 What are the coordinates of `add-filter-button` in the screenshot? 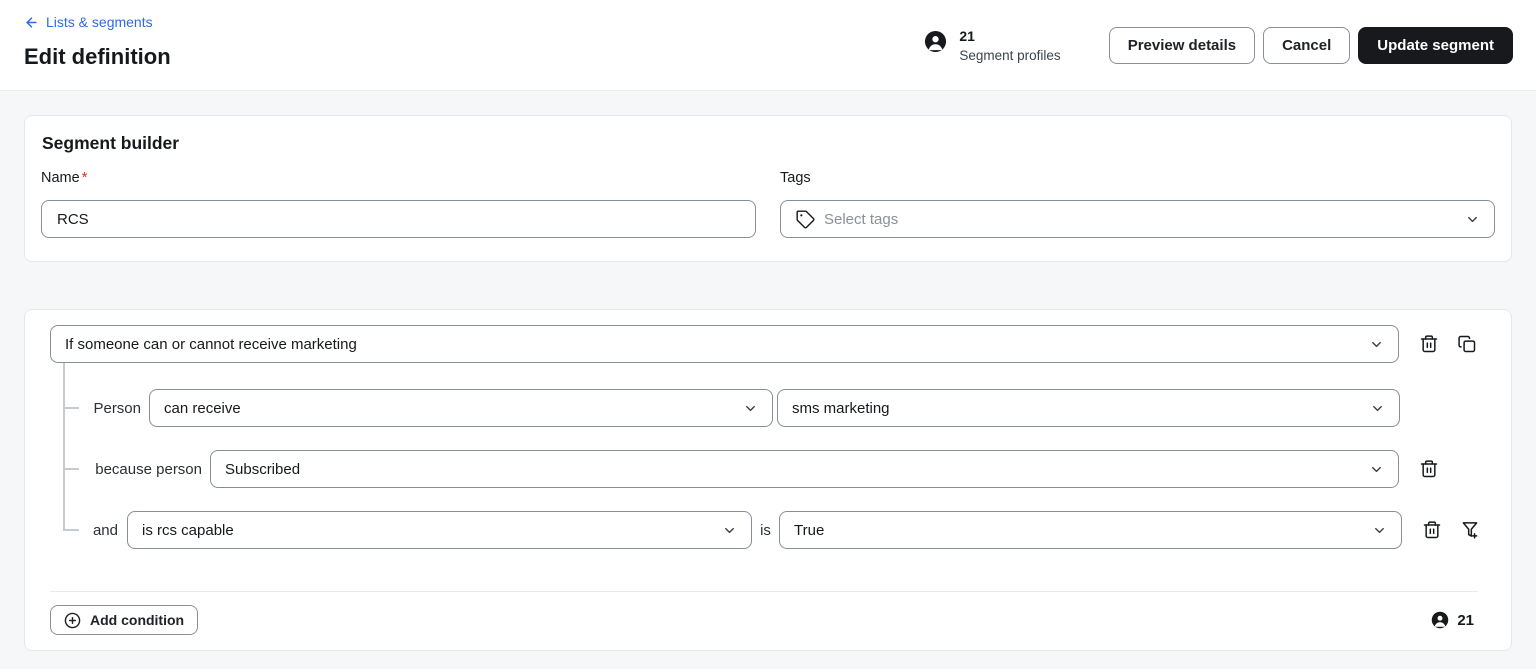 It's located at (1470, 530).